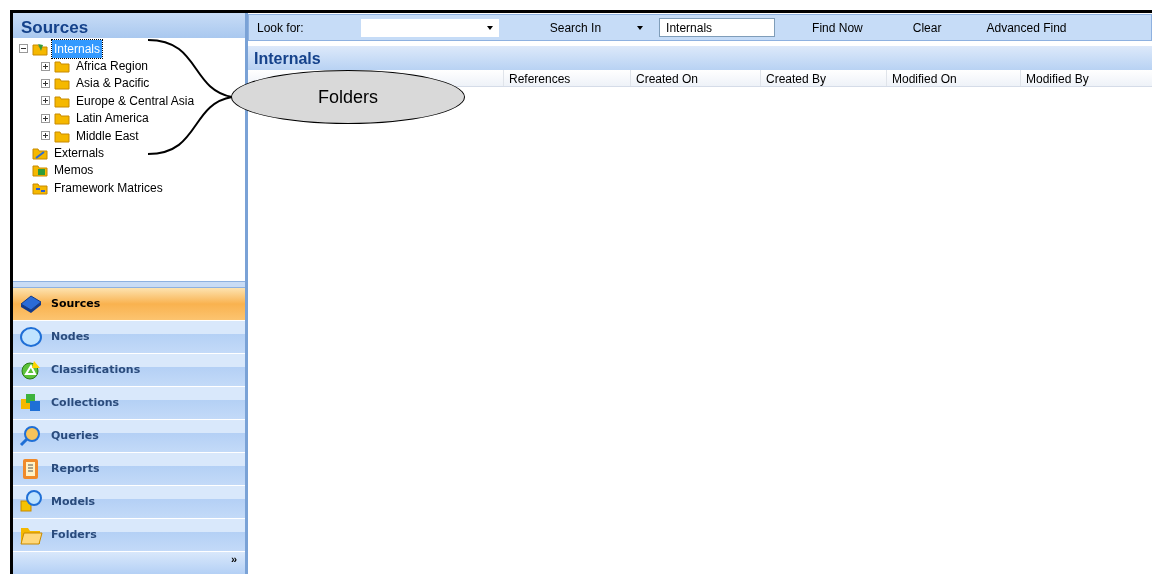 The height and width of the screenshot is (574, 1152). What do you see at coordinates (129, 370) in the screenshot?
I see `navigation-button: Classifications` at bounding box center [129, 370].